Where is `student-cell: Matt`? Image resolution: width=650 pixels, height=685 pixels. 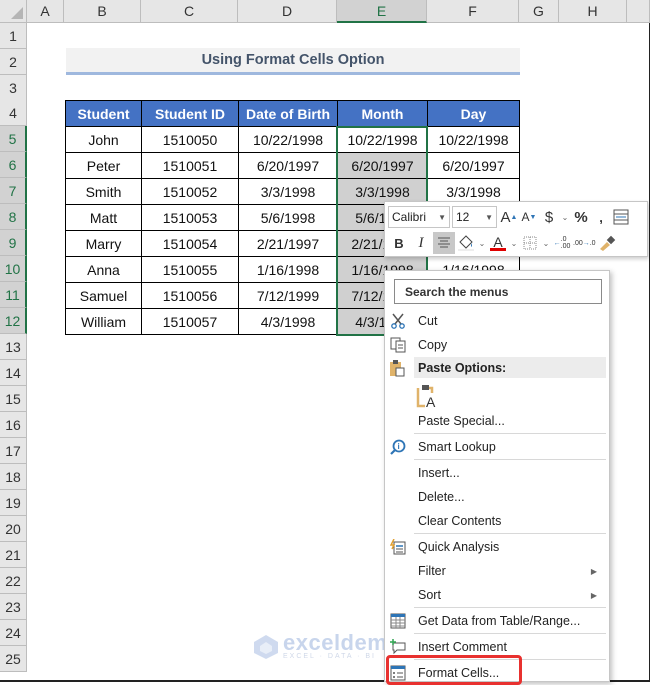 student-cell: Matt is located at coordinates (103, 217).